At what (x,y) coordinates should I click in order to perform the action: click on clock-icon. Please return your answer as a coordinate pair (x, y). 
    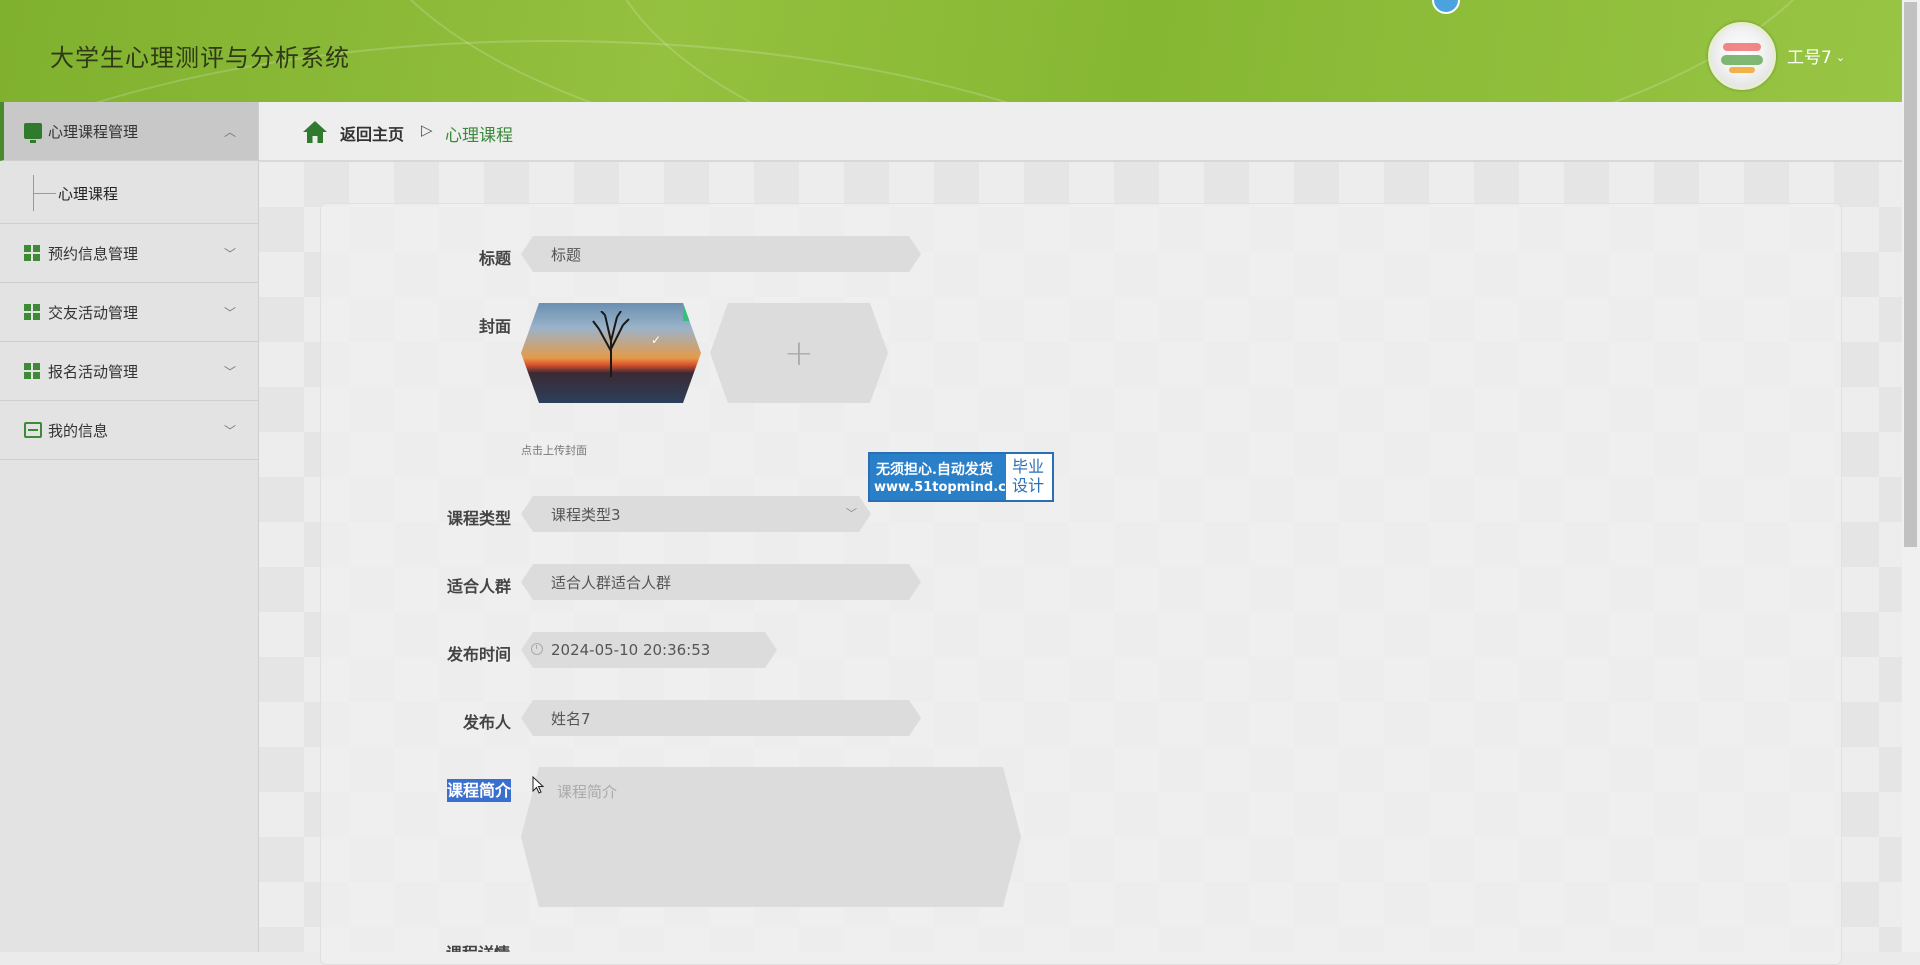
    Looking at the image, I should click on (537, 649).